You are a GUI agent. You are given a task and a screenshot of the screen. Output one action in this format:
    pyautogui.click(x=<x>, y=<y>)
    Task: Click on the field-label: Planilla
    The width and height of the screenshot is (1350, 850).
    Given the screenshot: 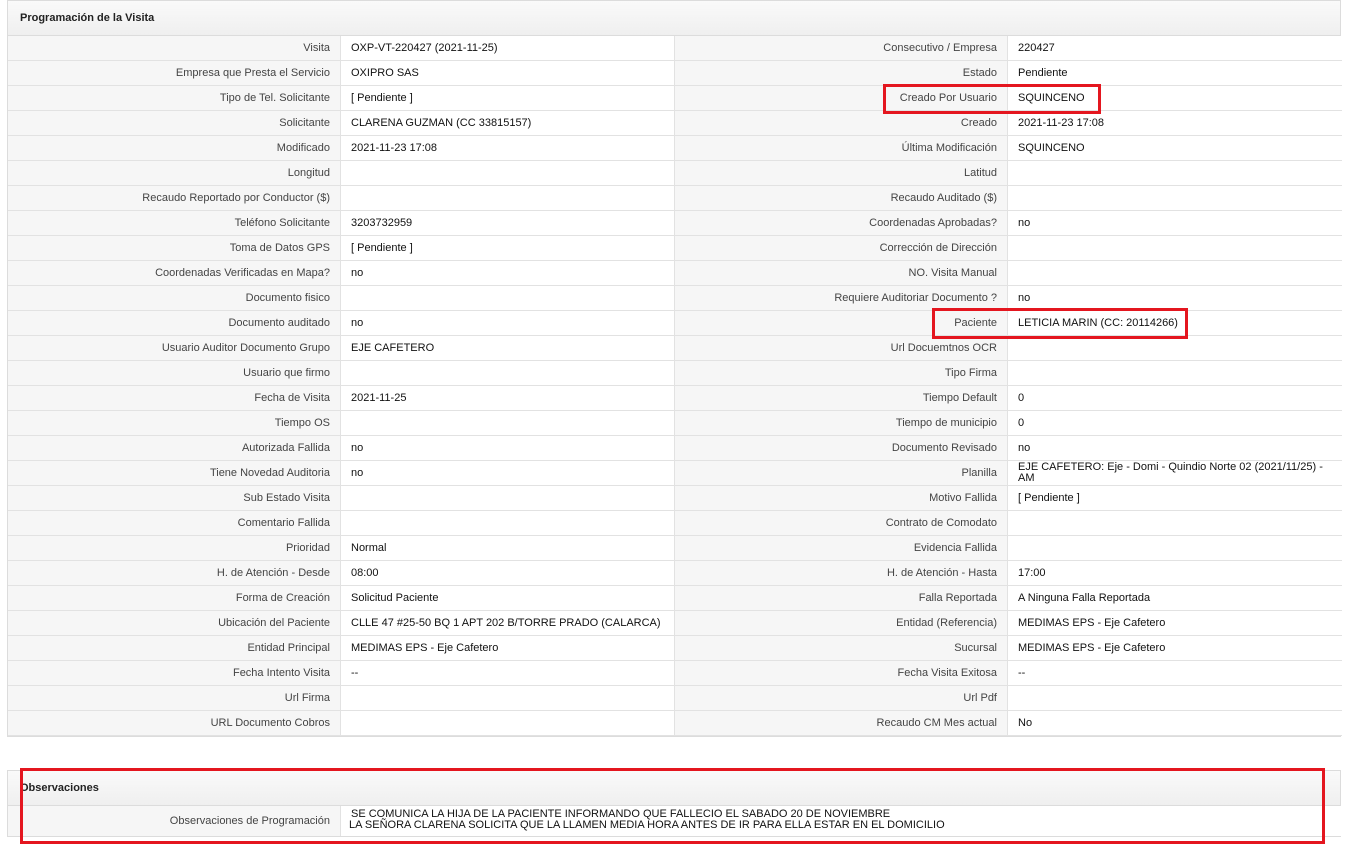 What is the action you would take?
    pyautogui.click(x=841, y=473)
    